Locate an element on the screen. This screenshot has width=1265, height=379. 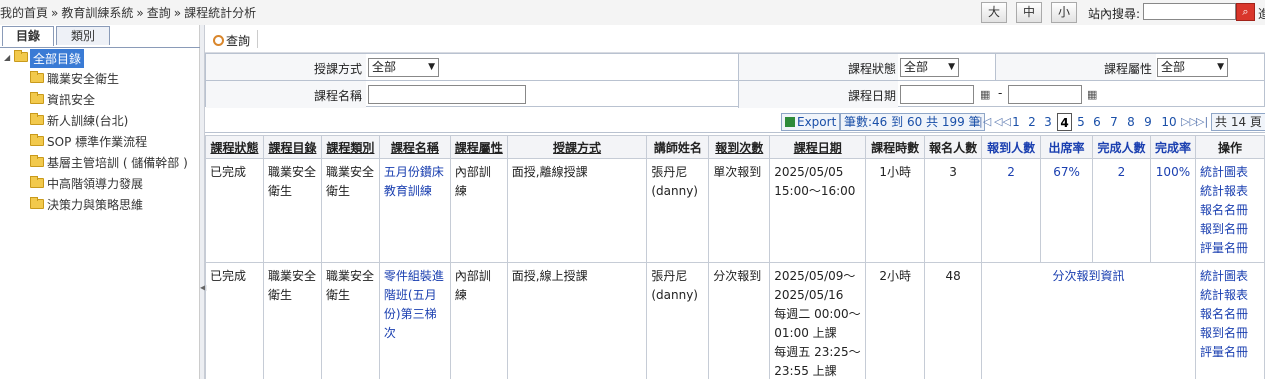
col-header-course-name: 課程名稱 is located at coordinates (414, 147).